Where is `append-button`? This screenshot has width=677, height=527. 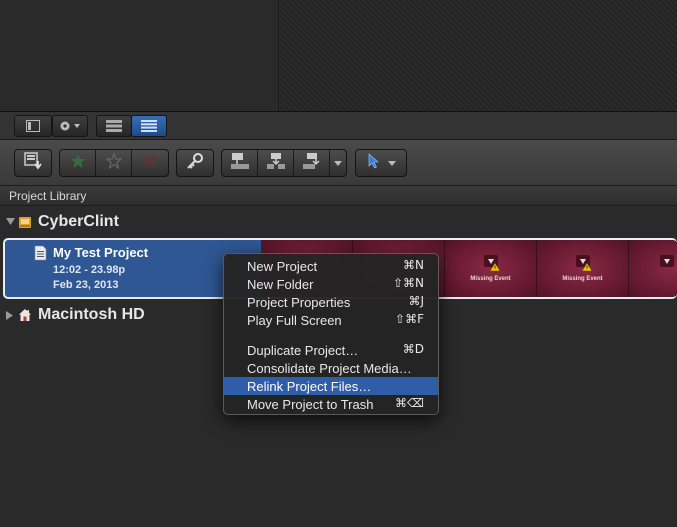
append-button is located at coordinates (312, 163).